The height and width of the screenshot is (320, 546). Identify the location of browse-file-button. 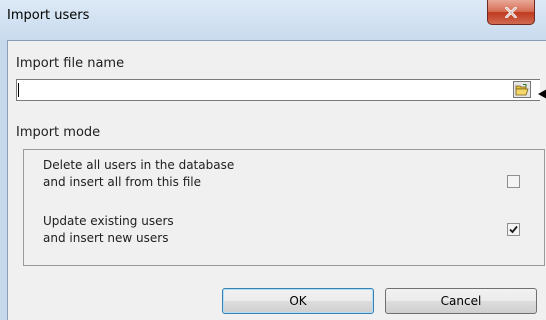
(522, 89).